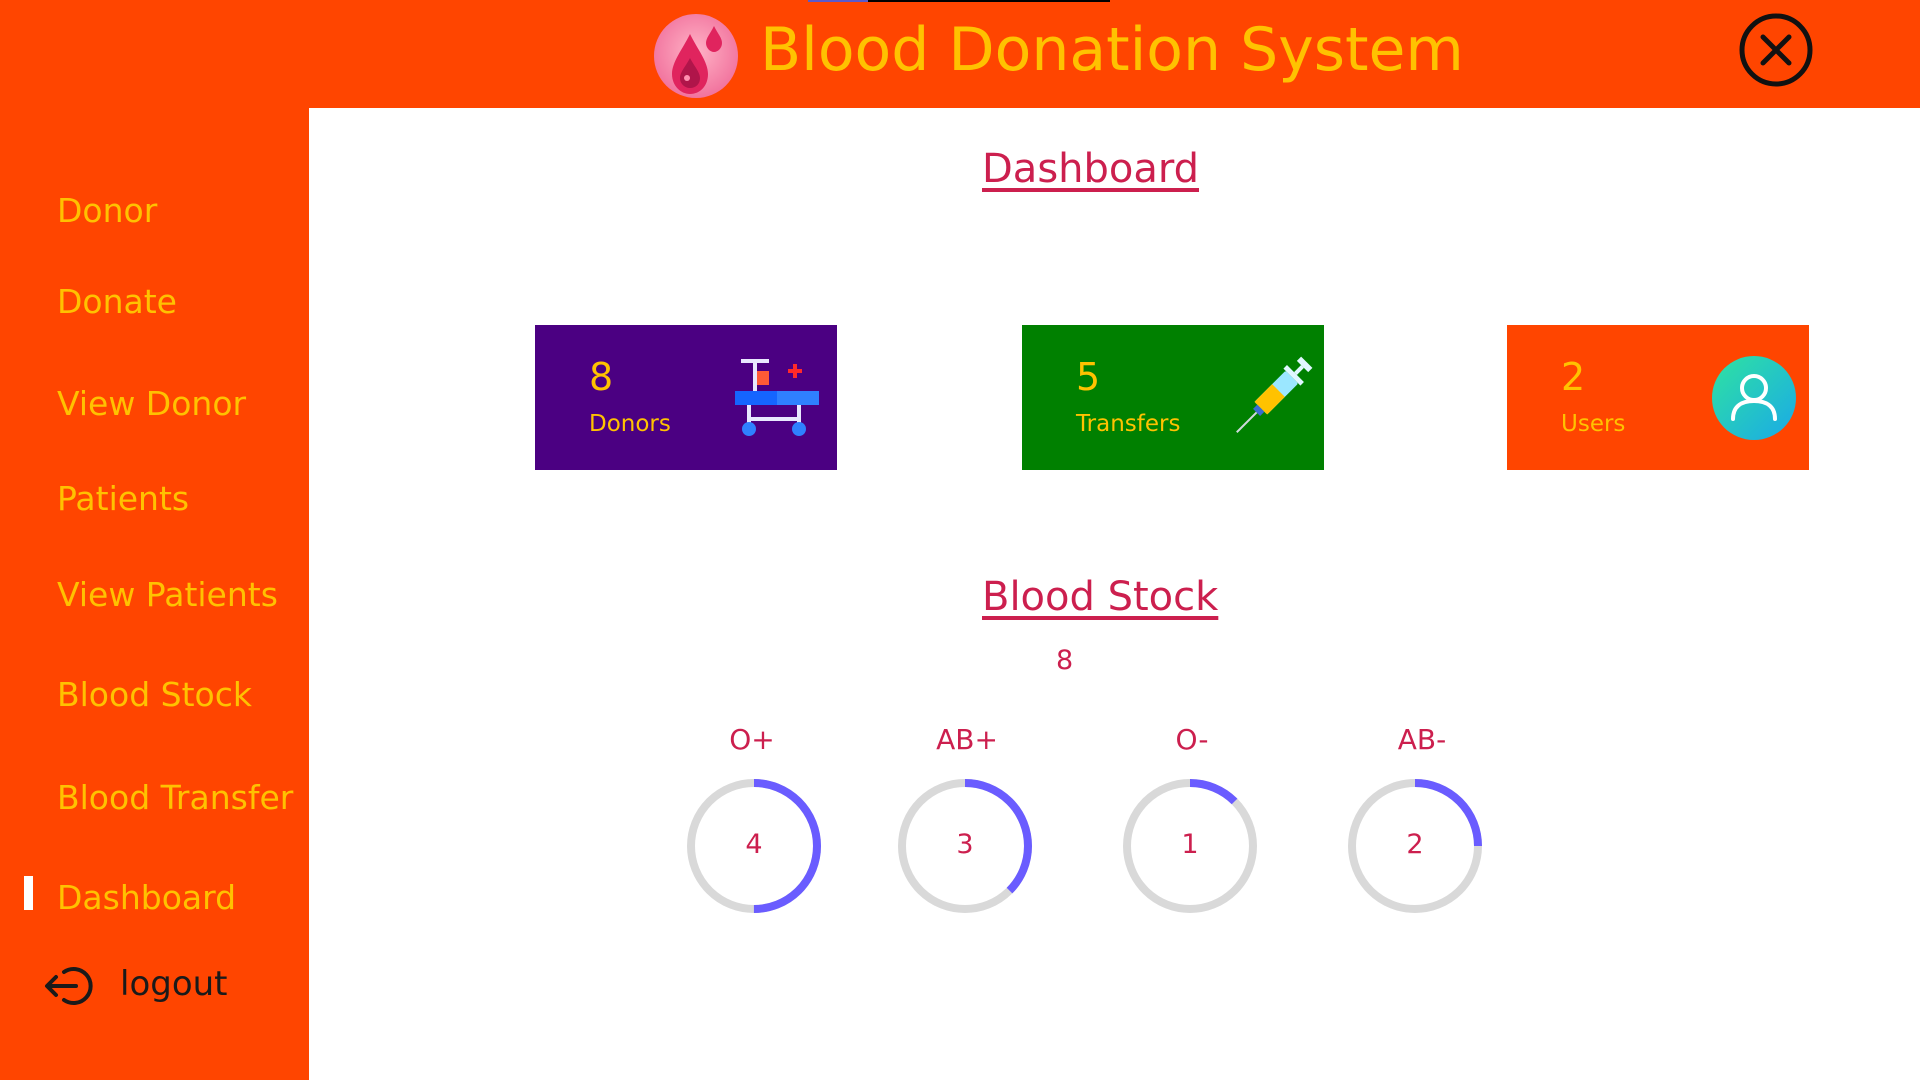 This screenshot has width=1920, height=1080. What do you see at coordinates (752, 739) in the screenshot?
I see `blood-type-label-o-pos: O+` at bounding box center [752, 739].